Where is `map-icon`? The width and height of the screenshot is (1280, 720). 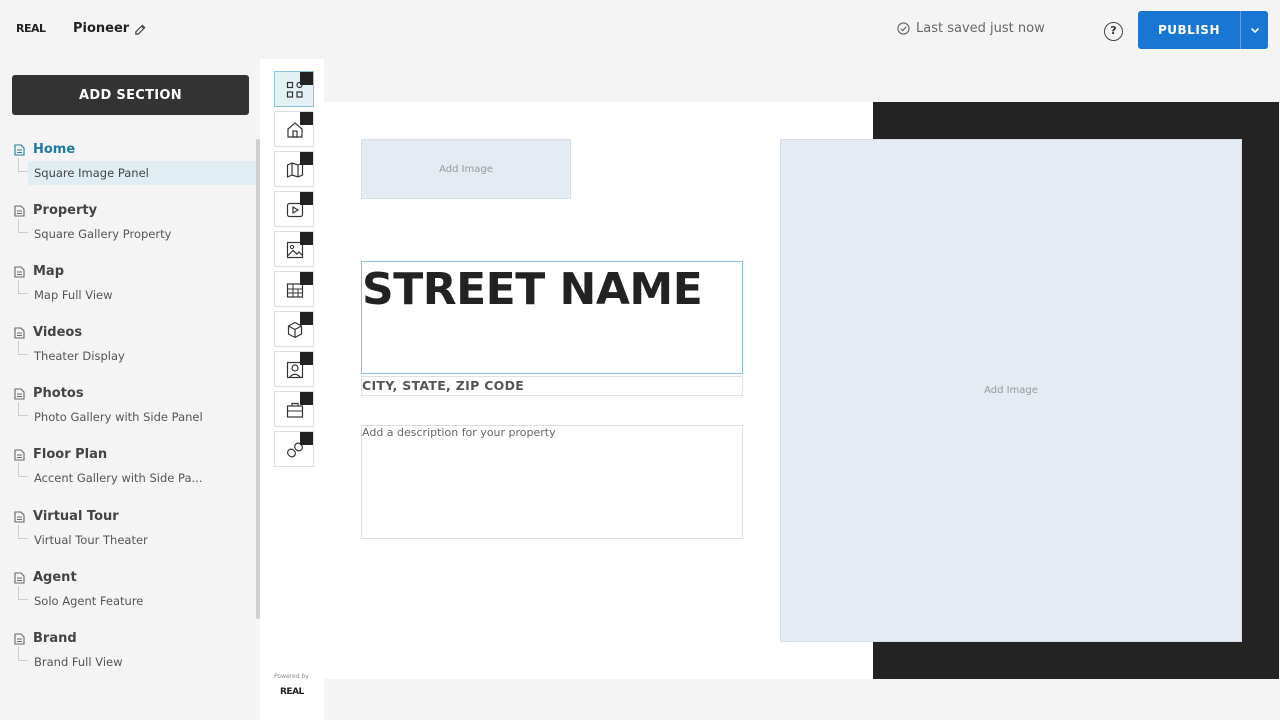
map-icon is located at coordinates (294, 169).